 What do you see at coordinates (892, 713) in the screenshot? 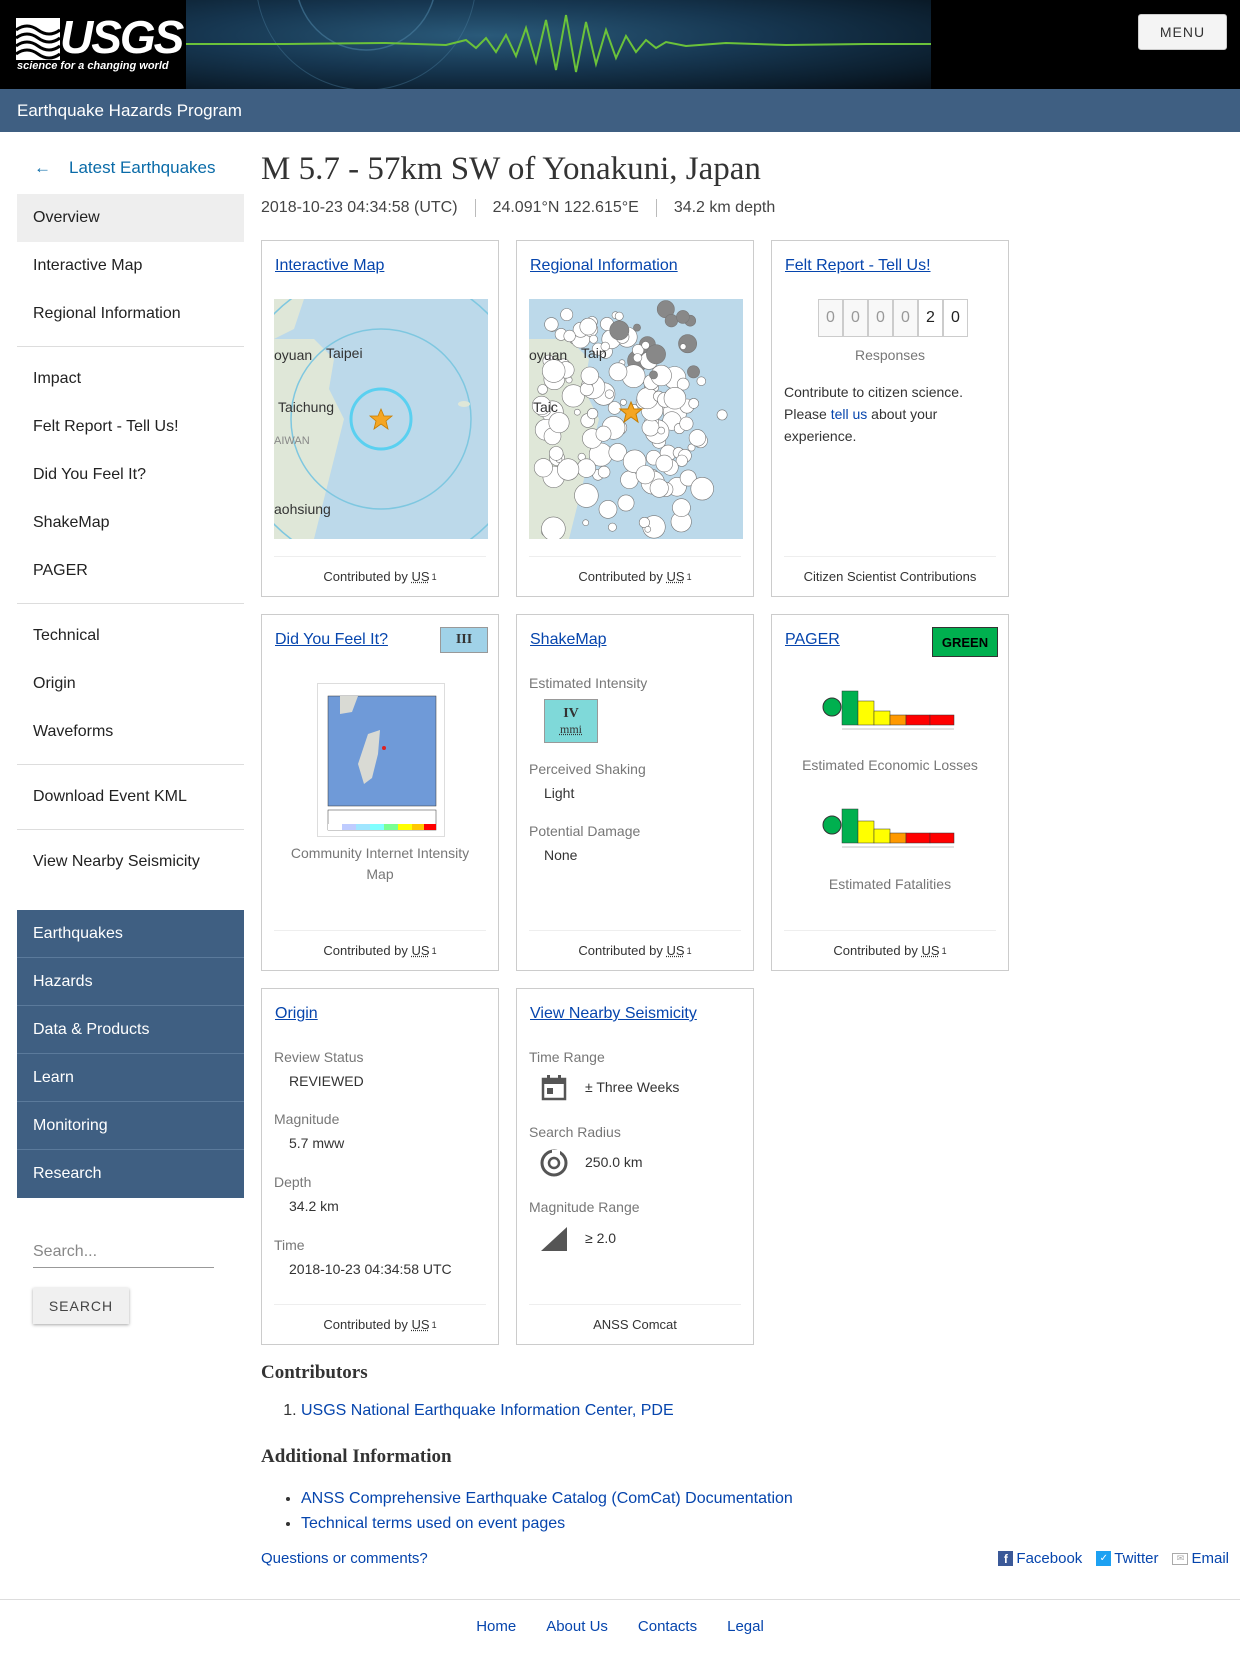
I see `economic-losses-histogram` at bounding box center [892, 713].